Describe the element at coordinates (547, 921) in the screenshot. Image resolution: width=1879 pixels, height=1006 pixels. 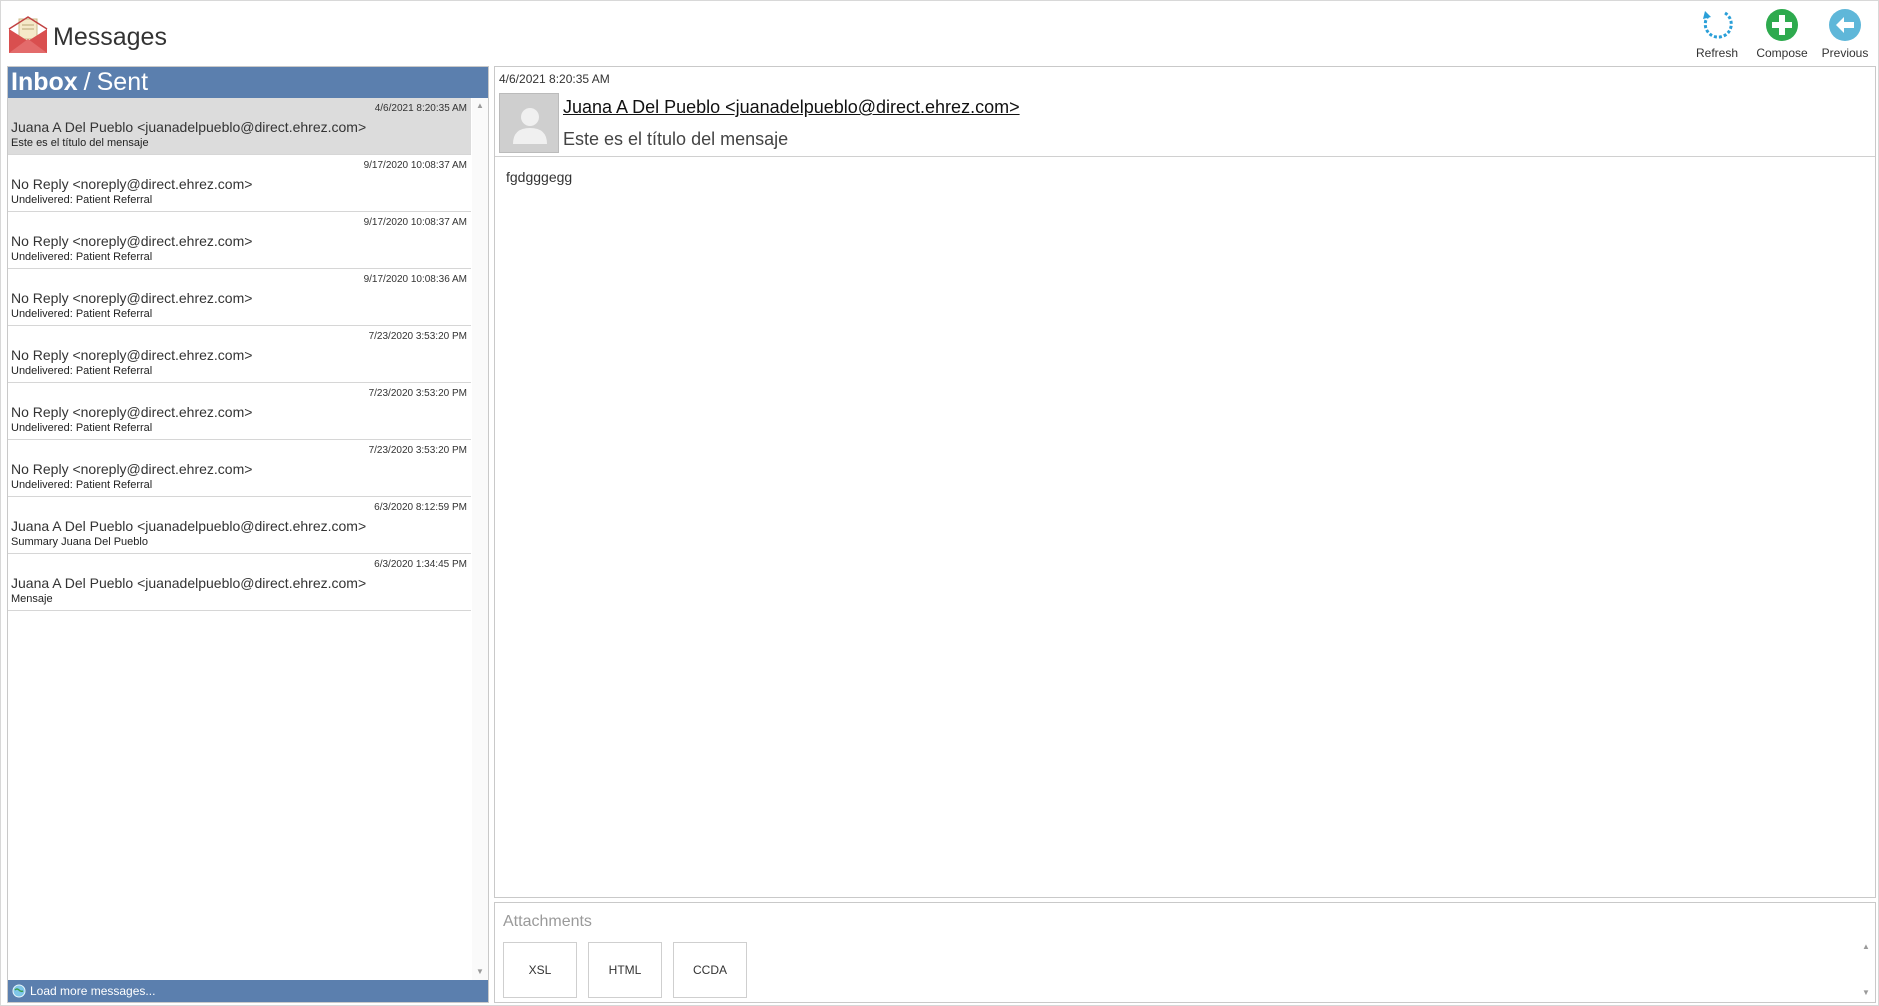
I see `attachments-title: Attachments` at that location.